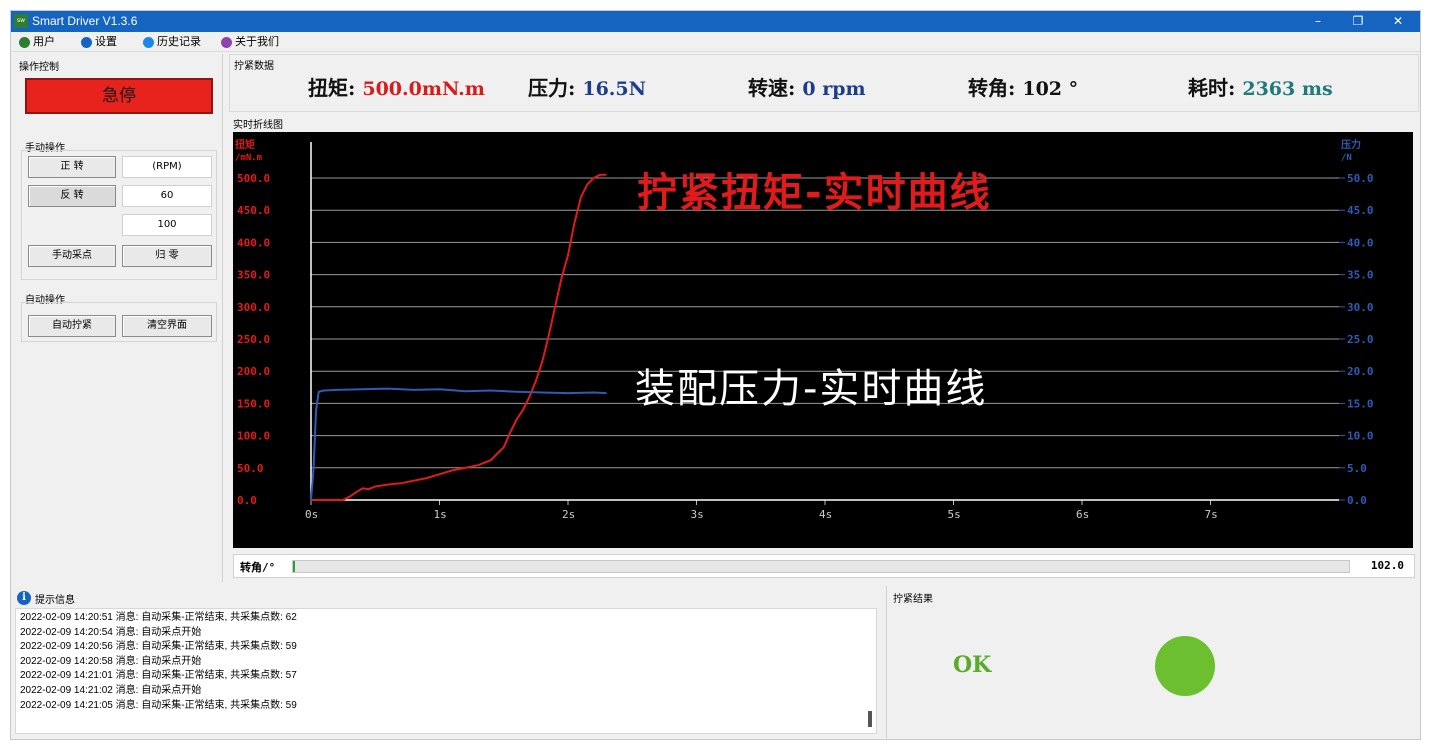  I want to click on left-tick-label: 450.0, so click(253, 210).